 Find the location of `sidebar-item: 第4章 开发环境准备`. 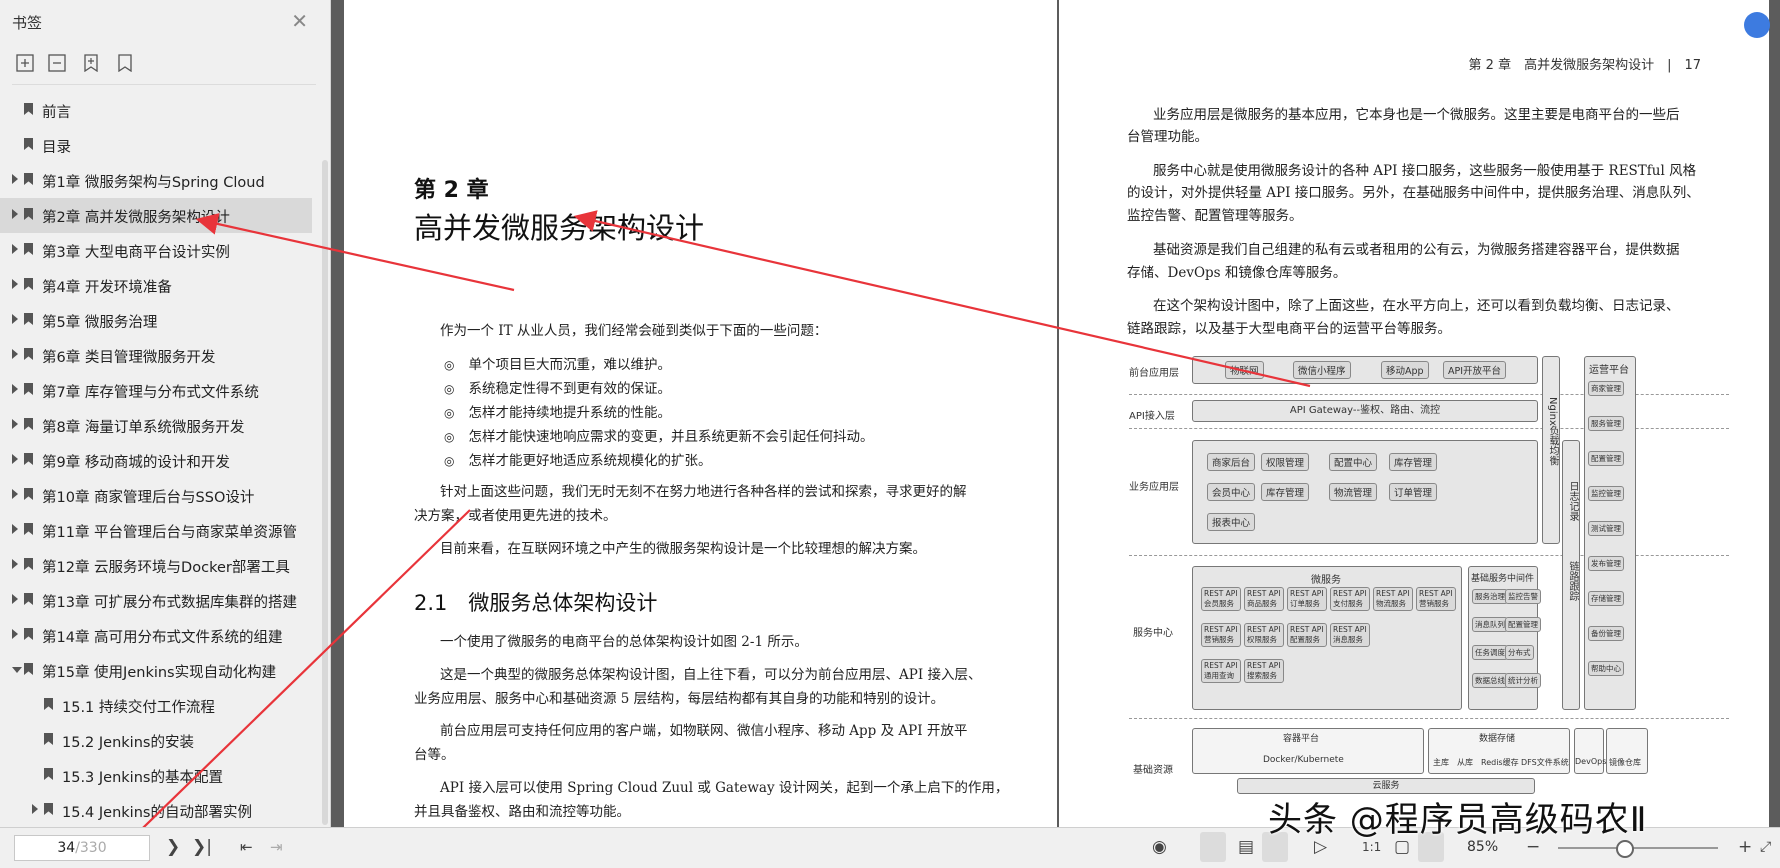

sidebar-item: 第4章 开发环境准备 is located at coordinates (159, 285).